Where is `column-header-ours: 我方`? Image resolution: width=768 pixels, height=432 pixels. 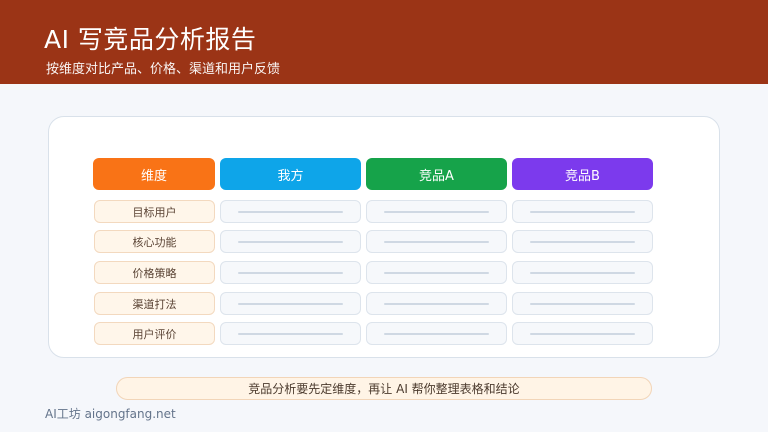 column-header-ours: 我方 is located at coordinates (290, 174).